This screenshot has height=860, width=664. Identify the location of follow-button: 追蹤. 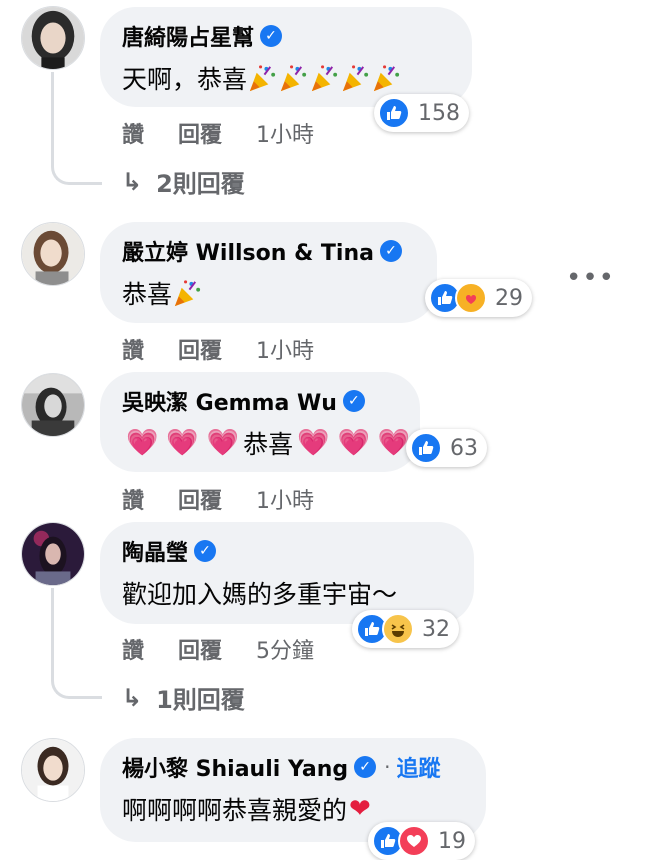
(418, 767).